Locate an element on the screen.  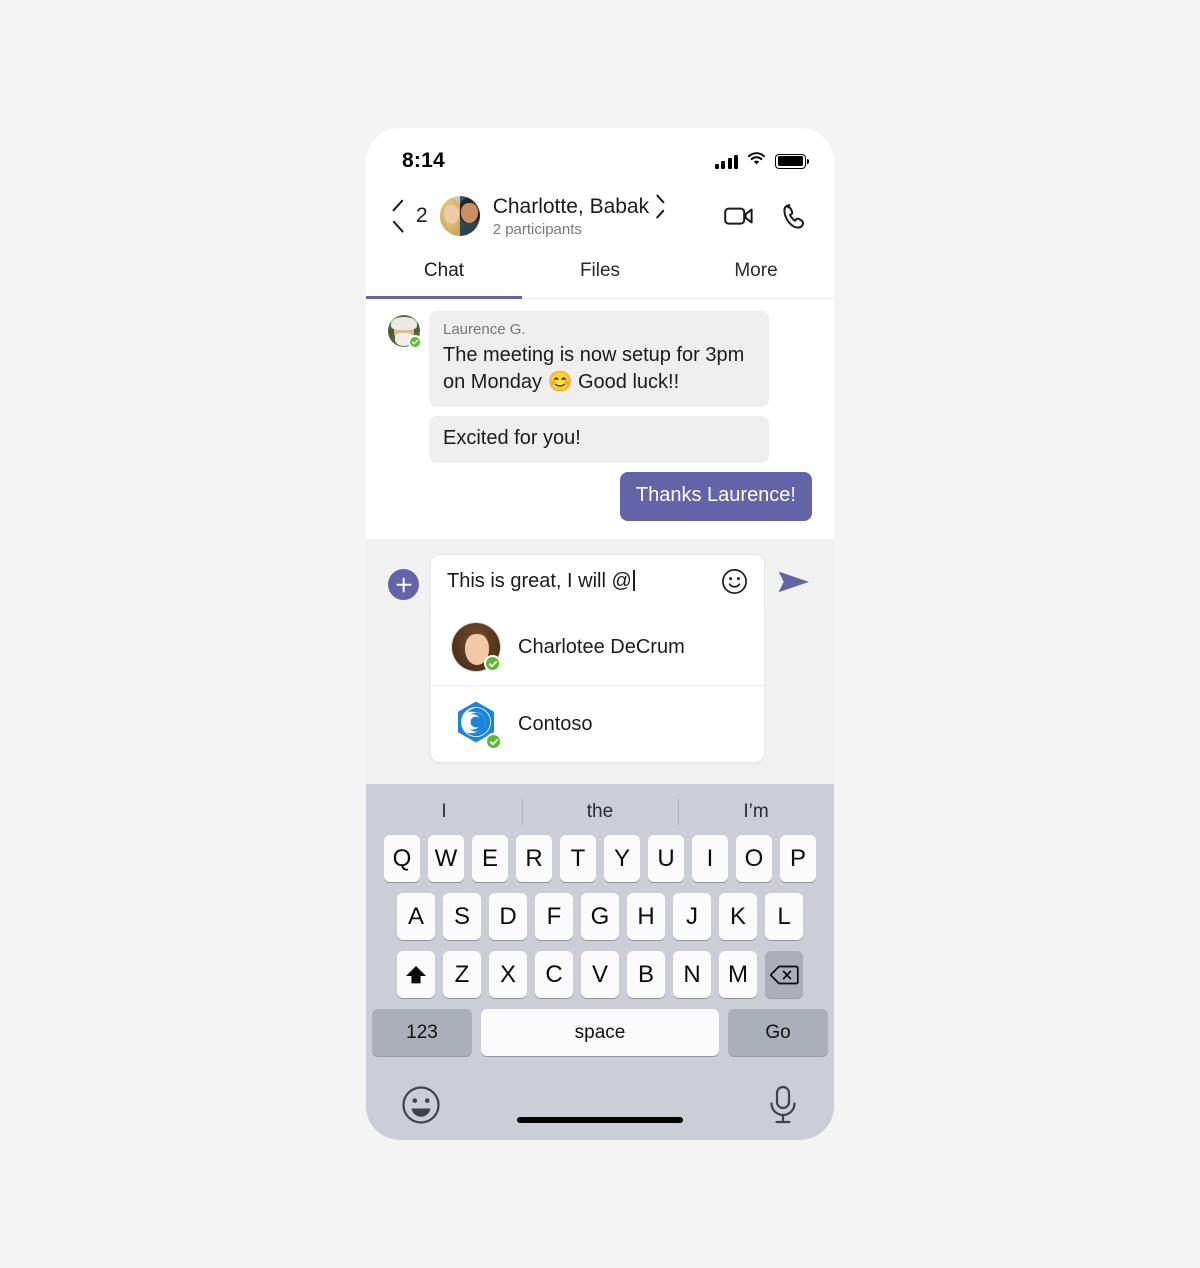
avatar-half-charlotte is located at coordinates (449, 216).